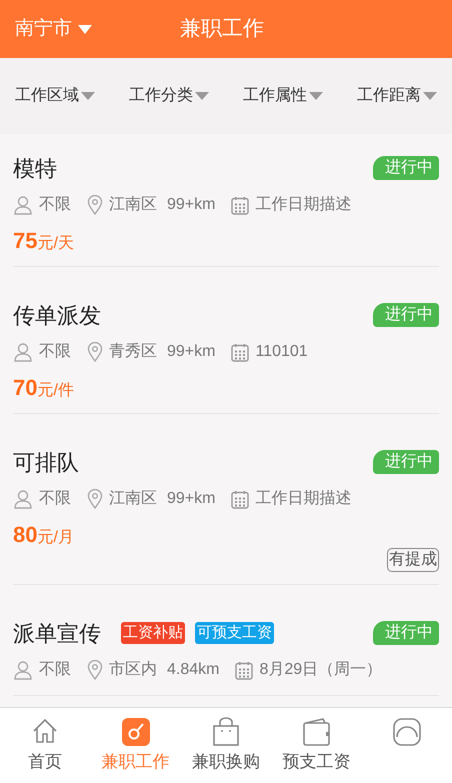  I want to click on job-listing: 模特 进行中 不限 江南区 99+km 工作日期描述 75元/天, so click(226, 205).